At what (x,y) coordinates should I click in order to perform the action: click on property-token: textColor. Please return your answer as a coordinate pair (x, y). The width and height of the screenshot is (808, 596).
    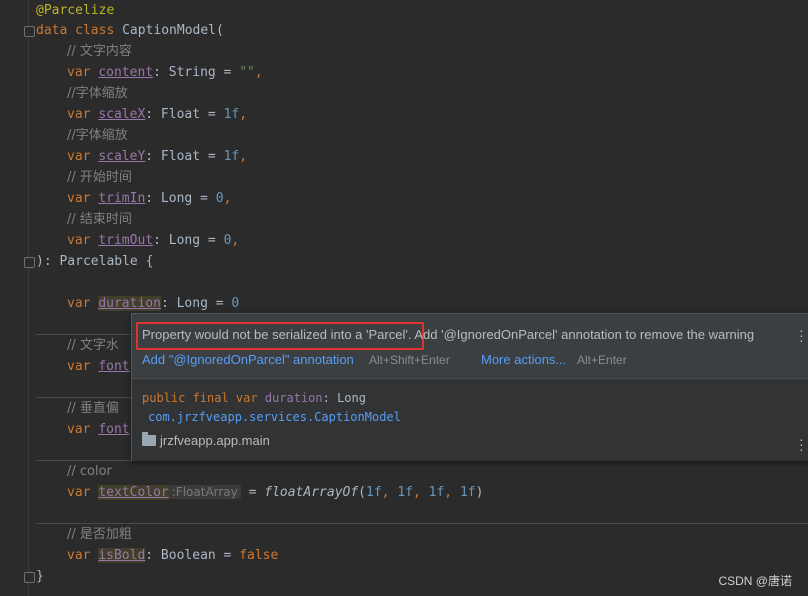
    Looking at the image, I should click on (133, 492).